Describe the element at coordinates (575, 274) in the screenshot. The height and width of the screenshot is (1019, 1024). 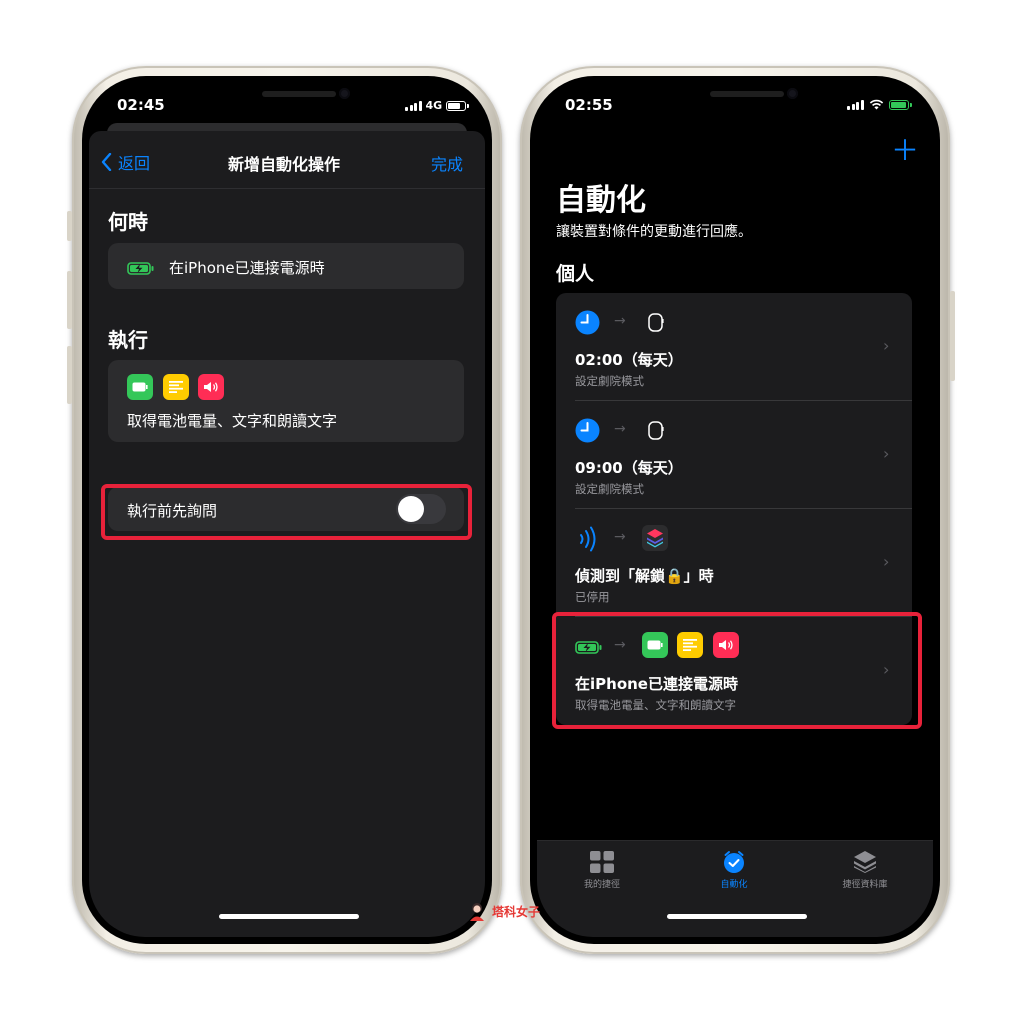
I see `section-personal: 個人` at that location.